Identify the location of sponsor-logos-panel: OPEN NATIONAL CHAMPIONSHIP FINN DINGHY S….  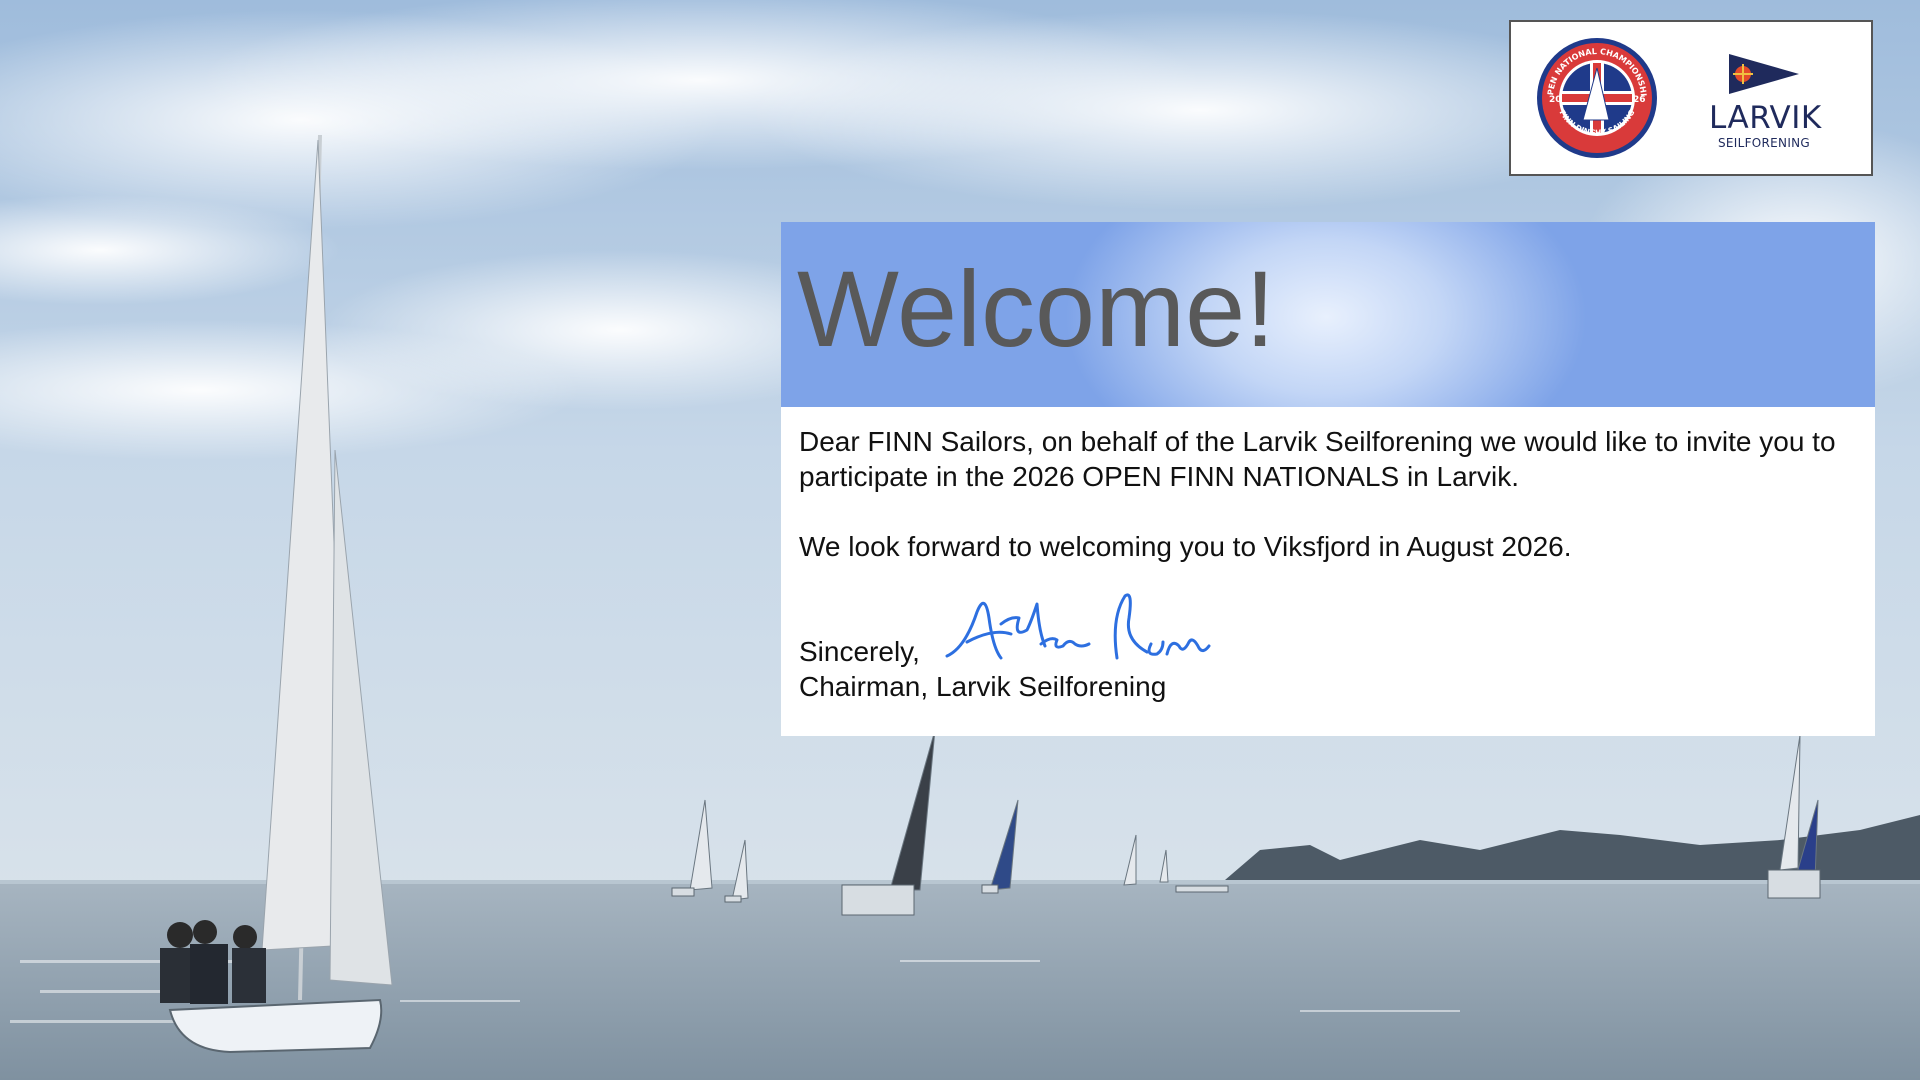
(1691, 98).